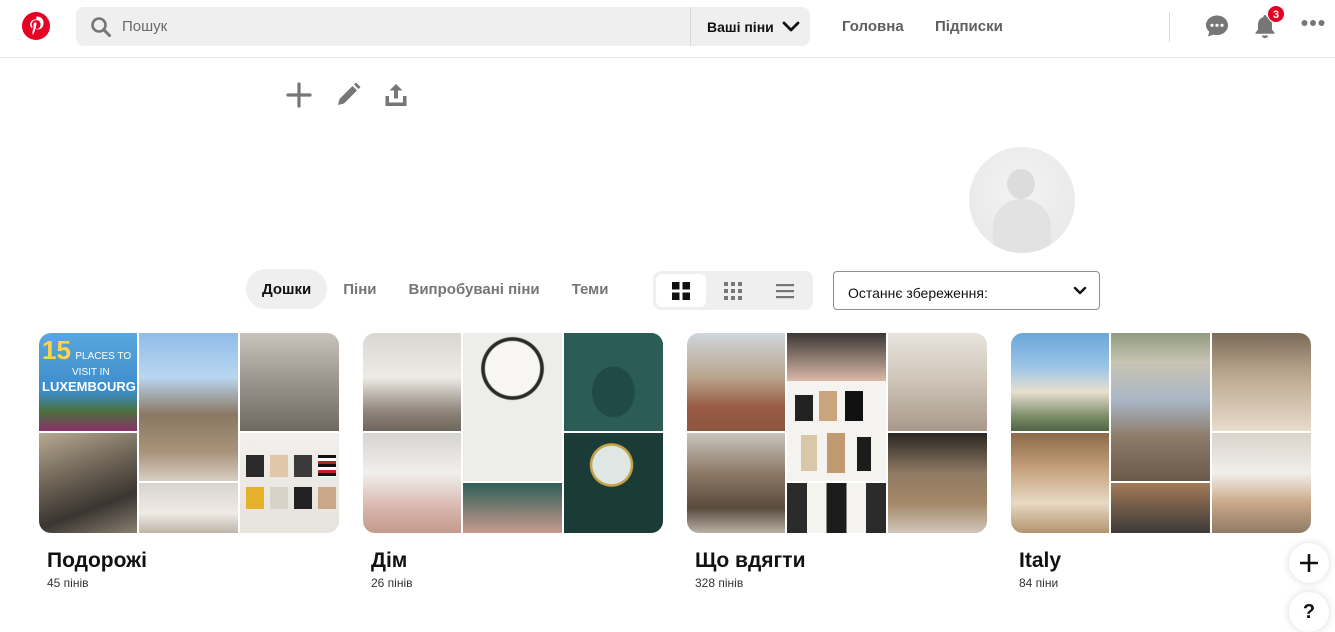  What do you see at coordinates (287, 289) in the screenshot?
I see `tab-boards: Дошки` at bounding box center [287, 289].